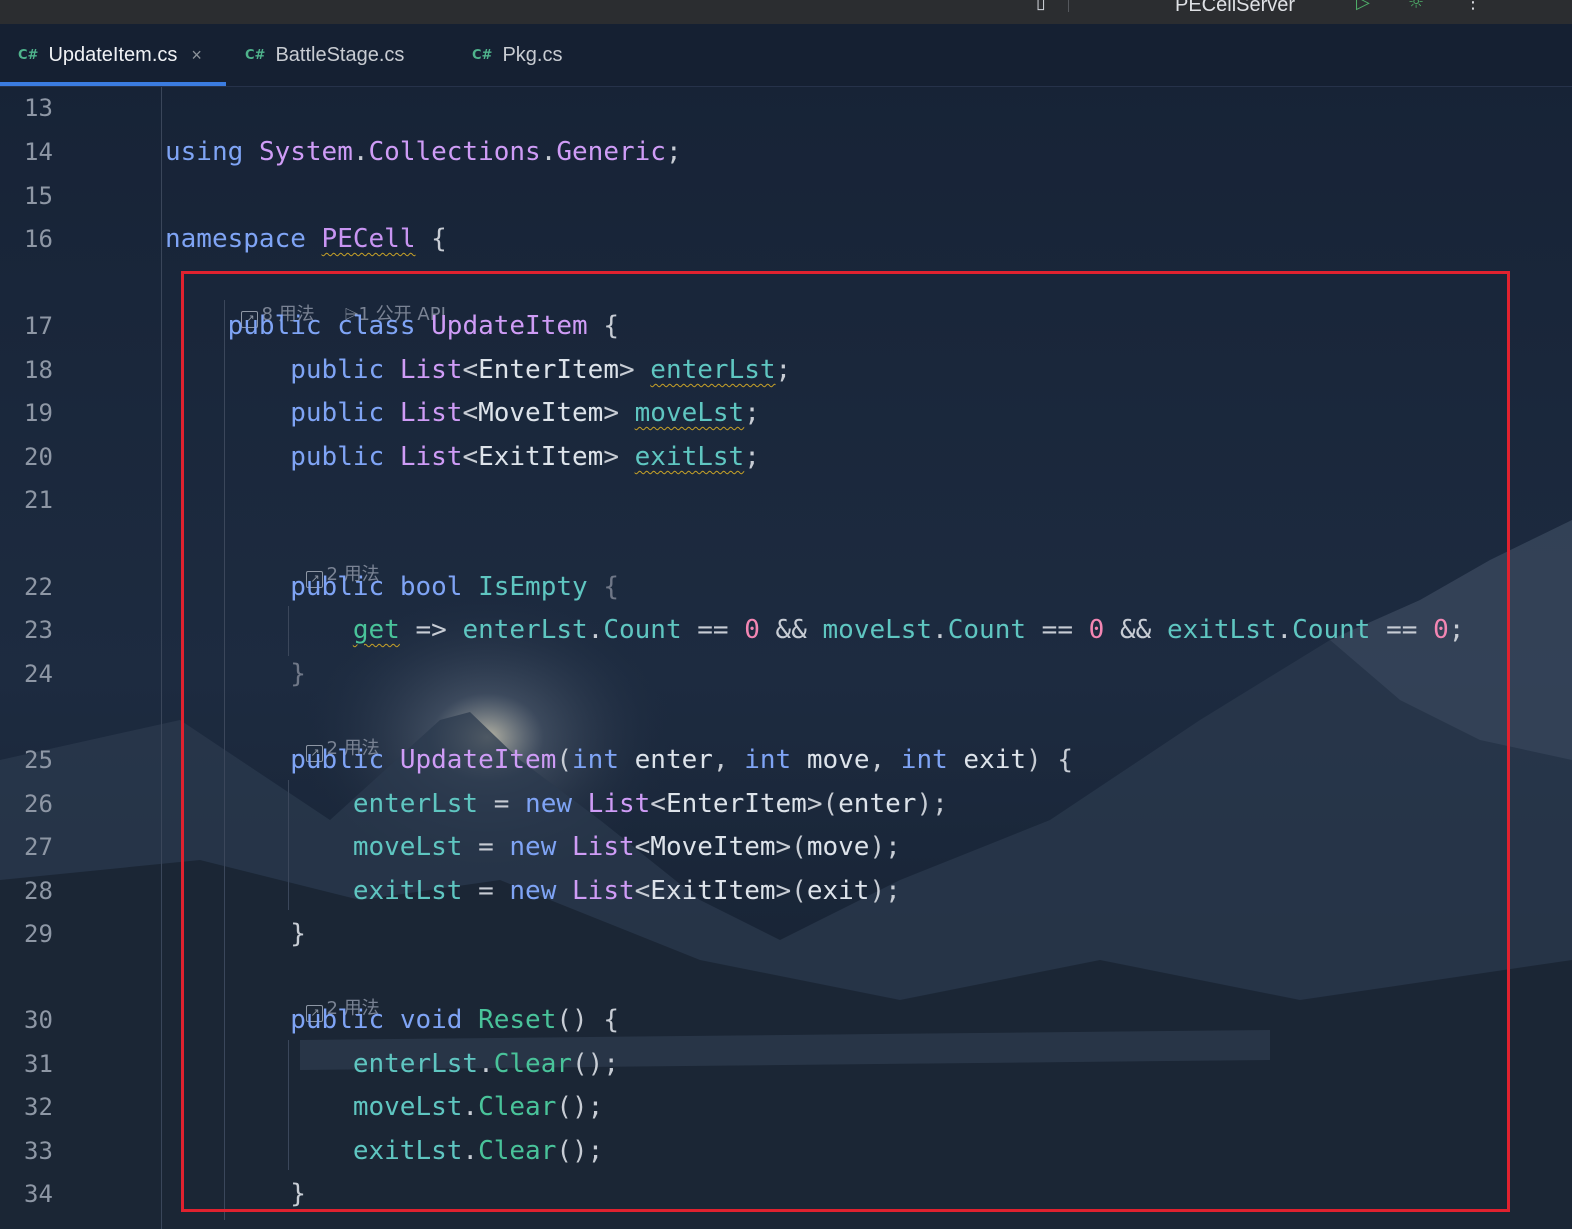 The width and height of the screenshot is (1572, 1229). Describe the element at coordinates (54, 587) in the screenshot. I see `line-number: 22` at that location.